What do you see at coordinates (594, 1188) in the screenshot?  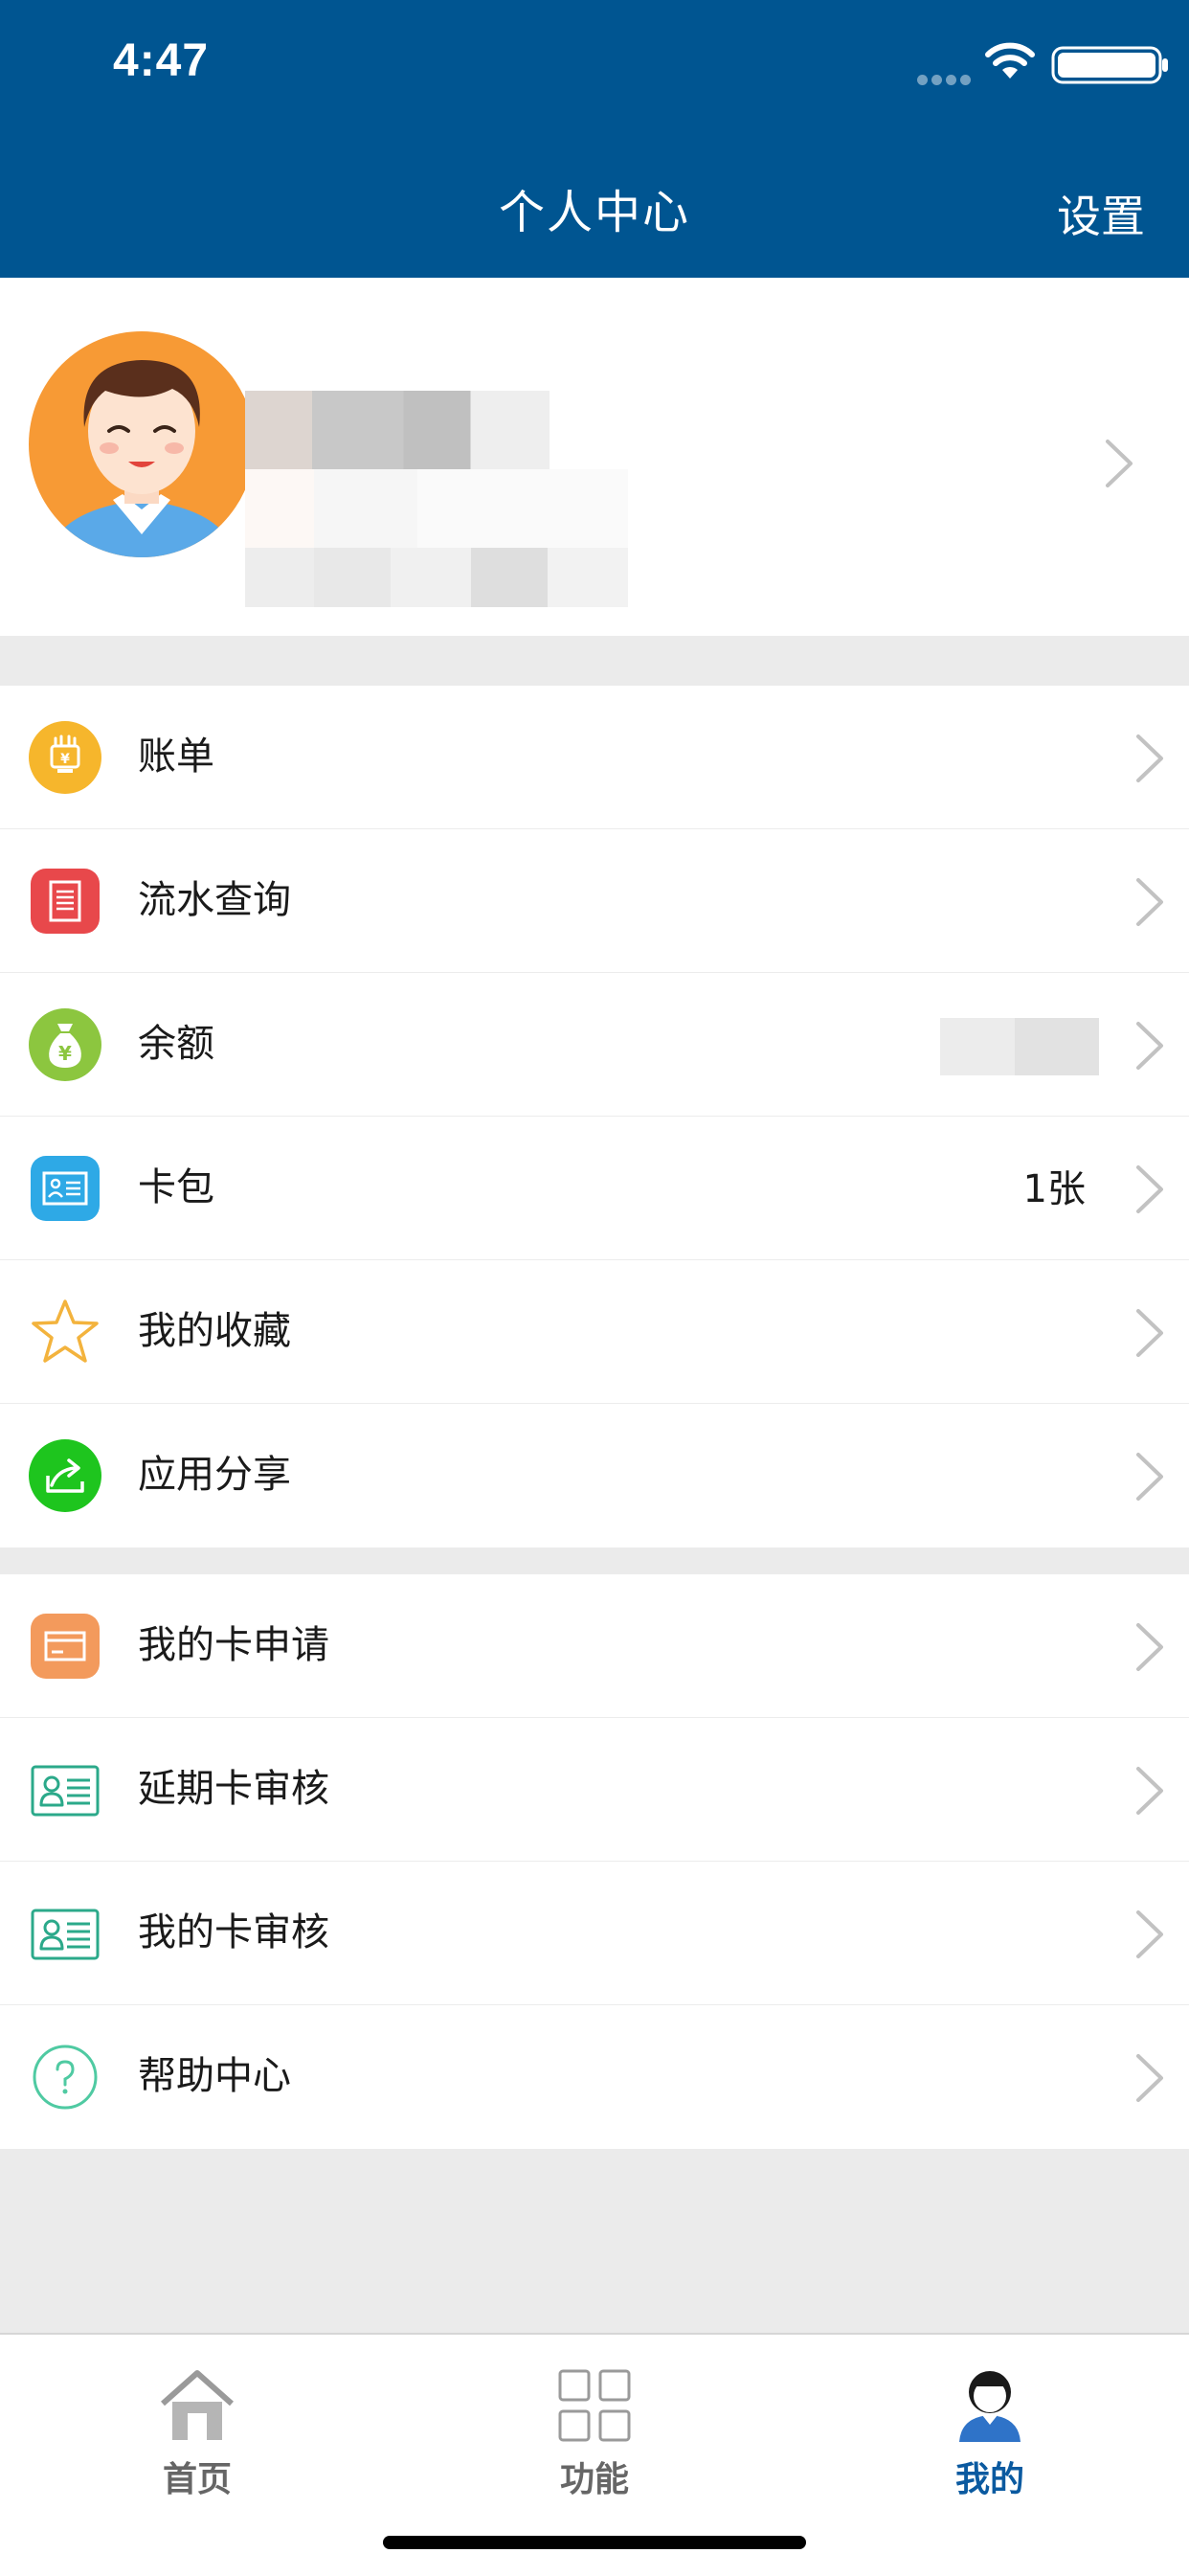 I see `menu-item-card-wallet: 卡包 1张` at bounding box center [594, 1188].